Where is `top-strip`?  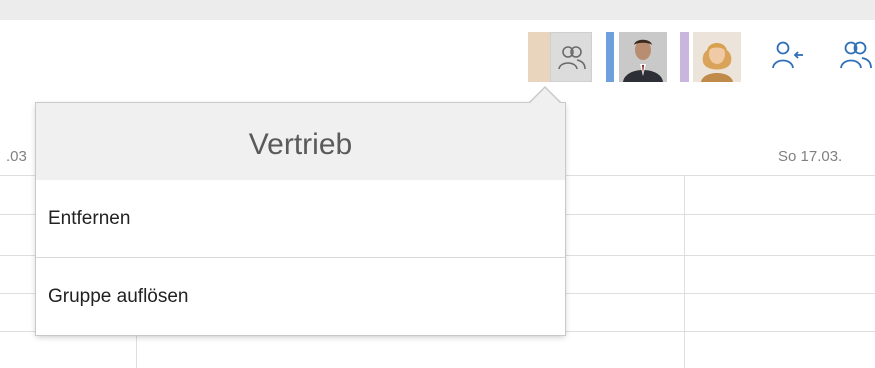
top-strip is located at coordinates (437, 10).